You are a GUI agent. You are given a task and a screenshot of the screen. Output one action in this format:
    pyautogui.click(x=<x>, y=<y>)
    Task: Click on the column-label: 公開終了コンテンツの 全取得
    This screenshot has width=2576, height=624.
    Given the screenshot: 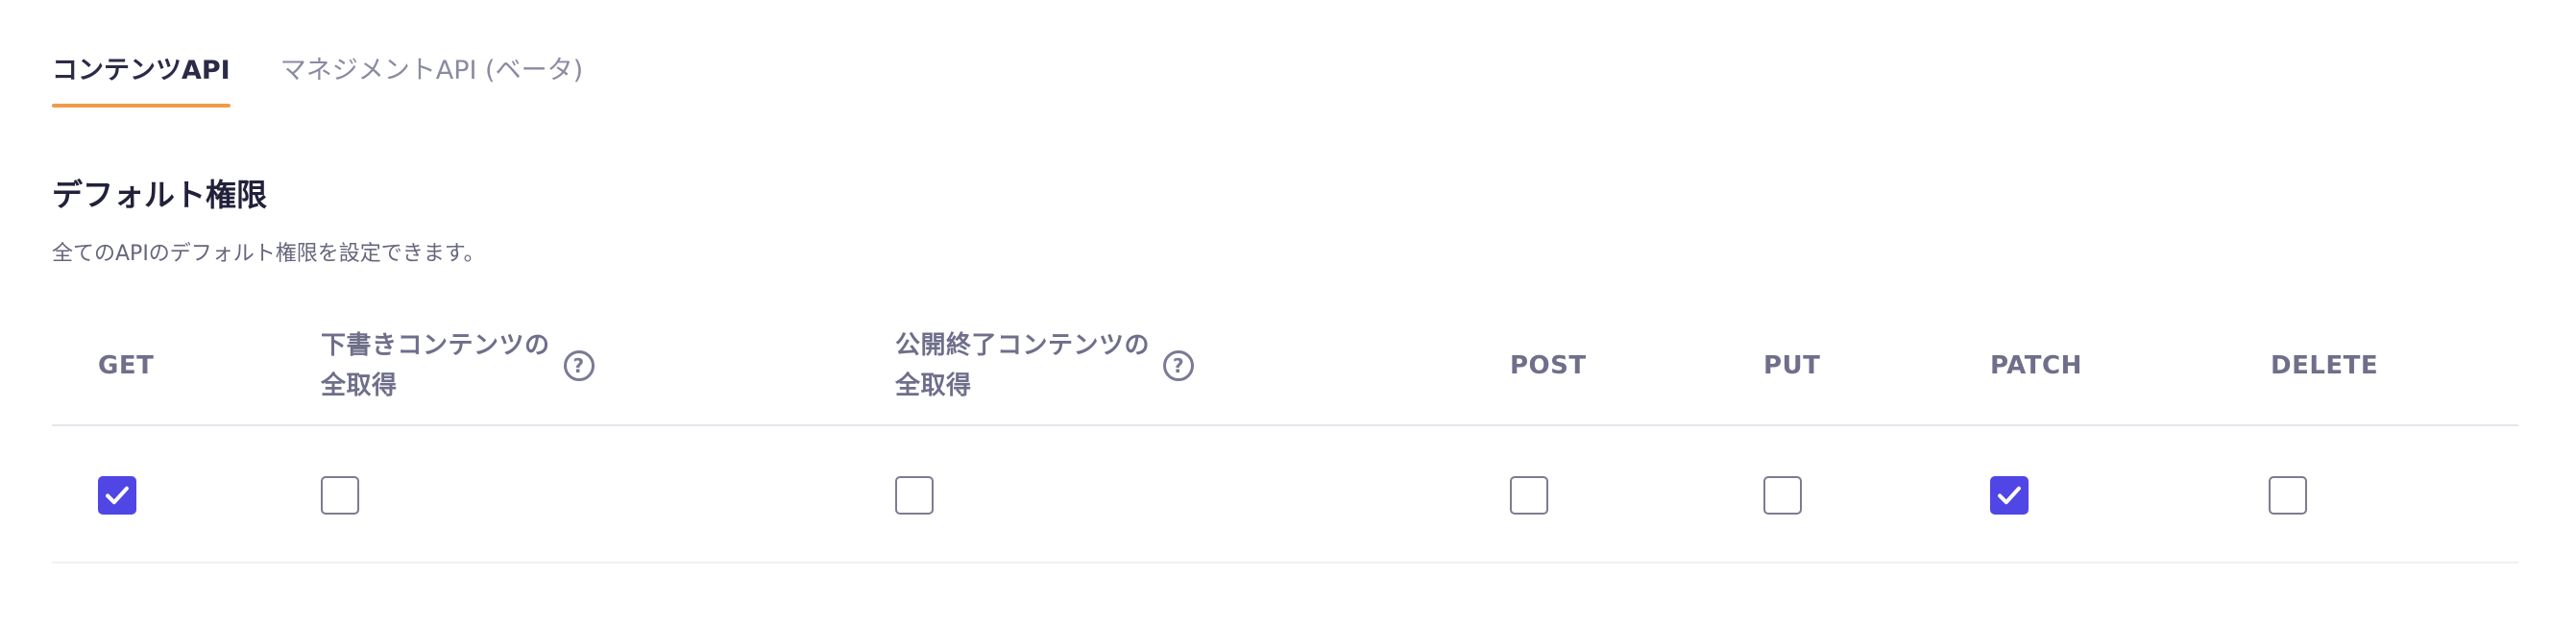 What is the action you would take?
    pyautogui.click(x=1022, y=365)
    